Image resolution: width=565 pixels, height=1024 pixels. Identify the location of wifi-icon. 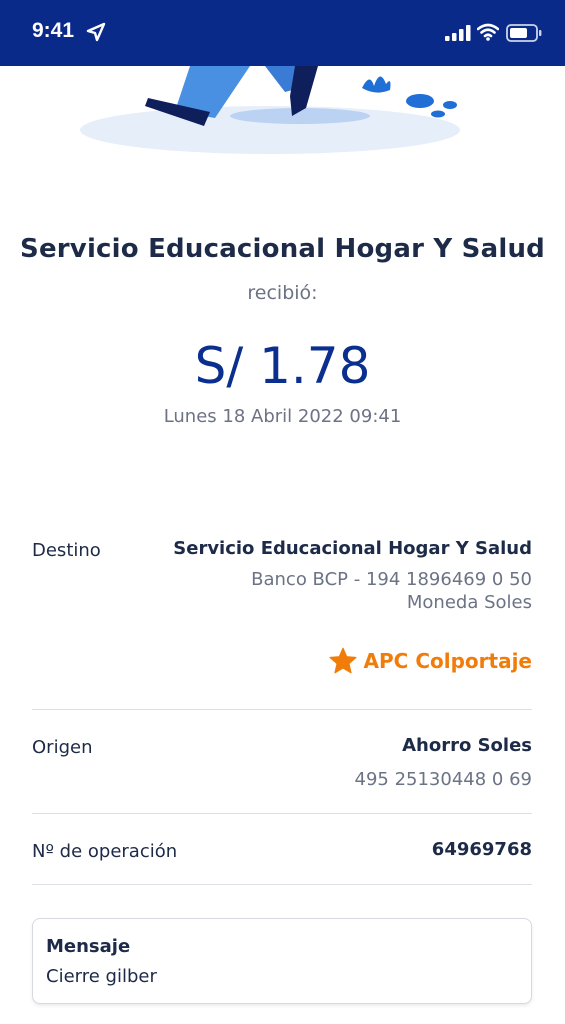
(488, 32).